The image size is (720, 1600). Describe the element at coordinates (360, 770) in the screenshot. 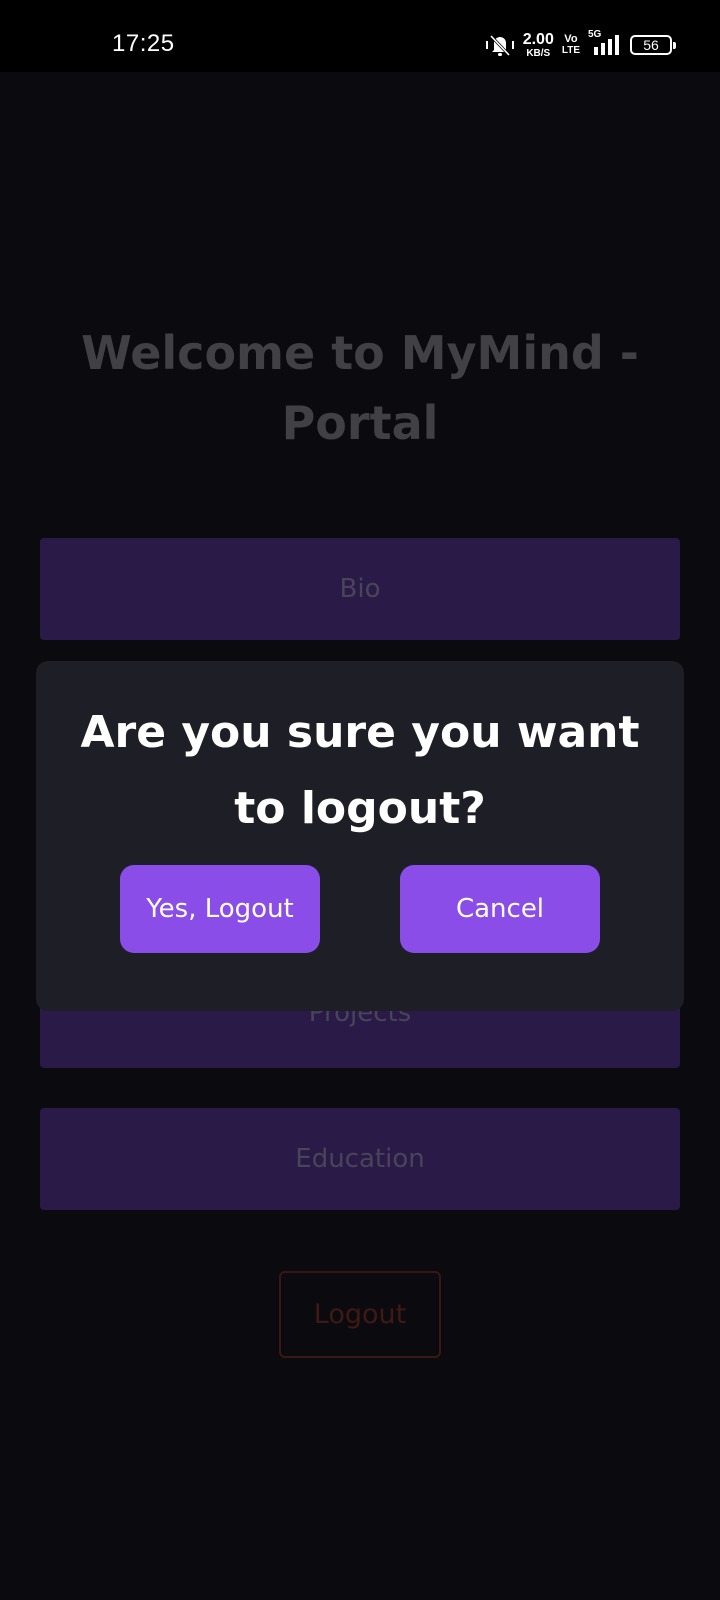

I see `dialog-message: Are you sure you want to logout?` at that location.